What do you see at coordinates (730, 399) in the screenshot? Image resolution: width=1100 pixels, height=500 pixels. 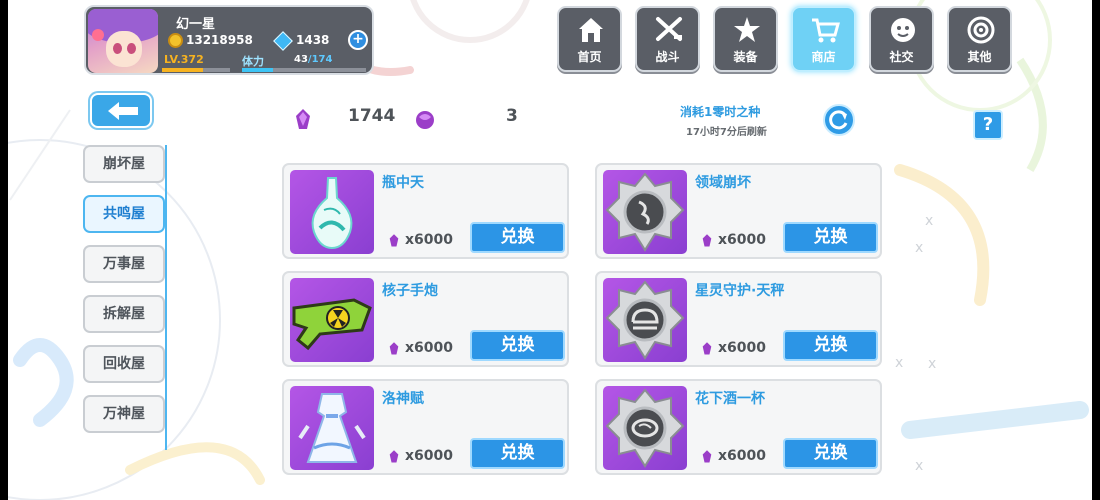 I see `item-name: 花下酒一杯` at bounding box center [730, 399].